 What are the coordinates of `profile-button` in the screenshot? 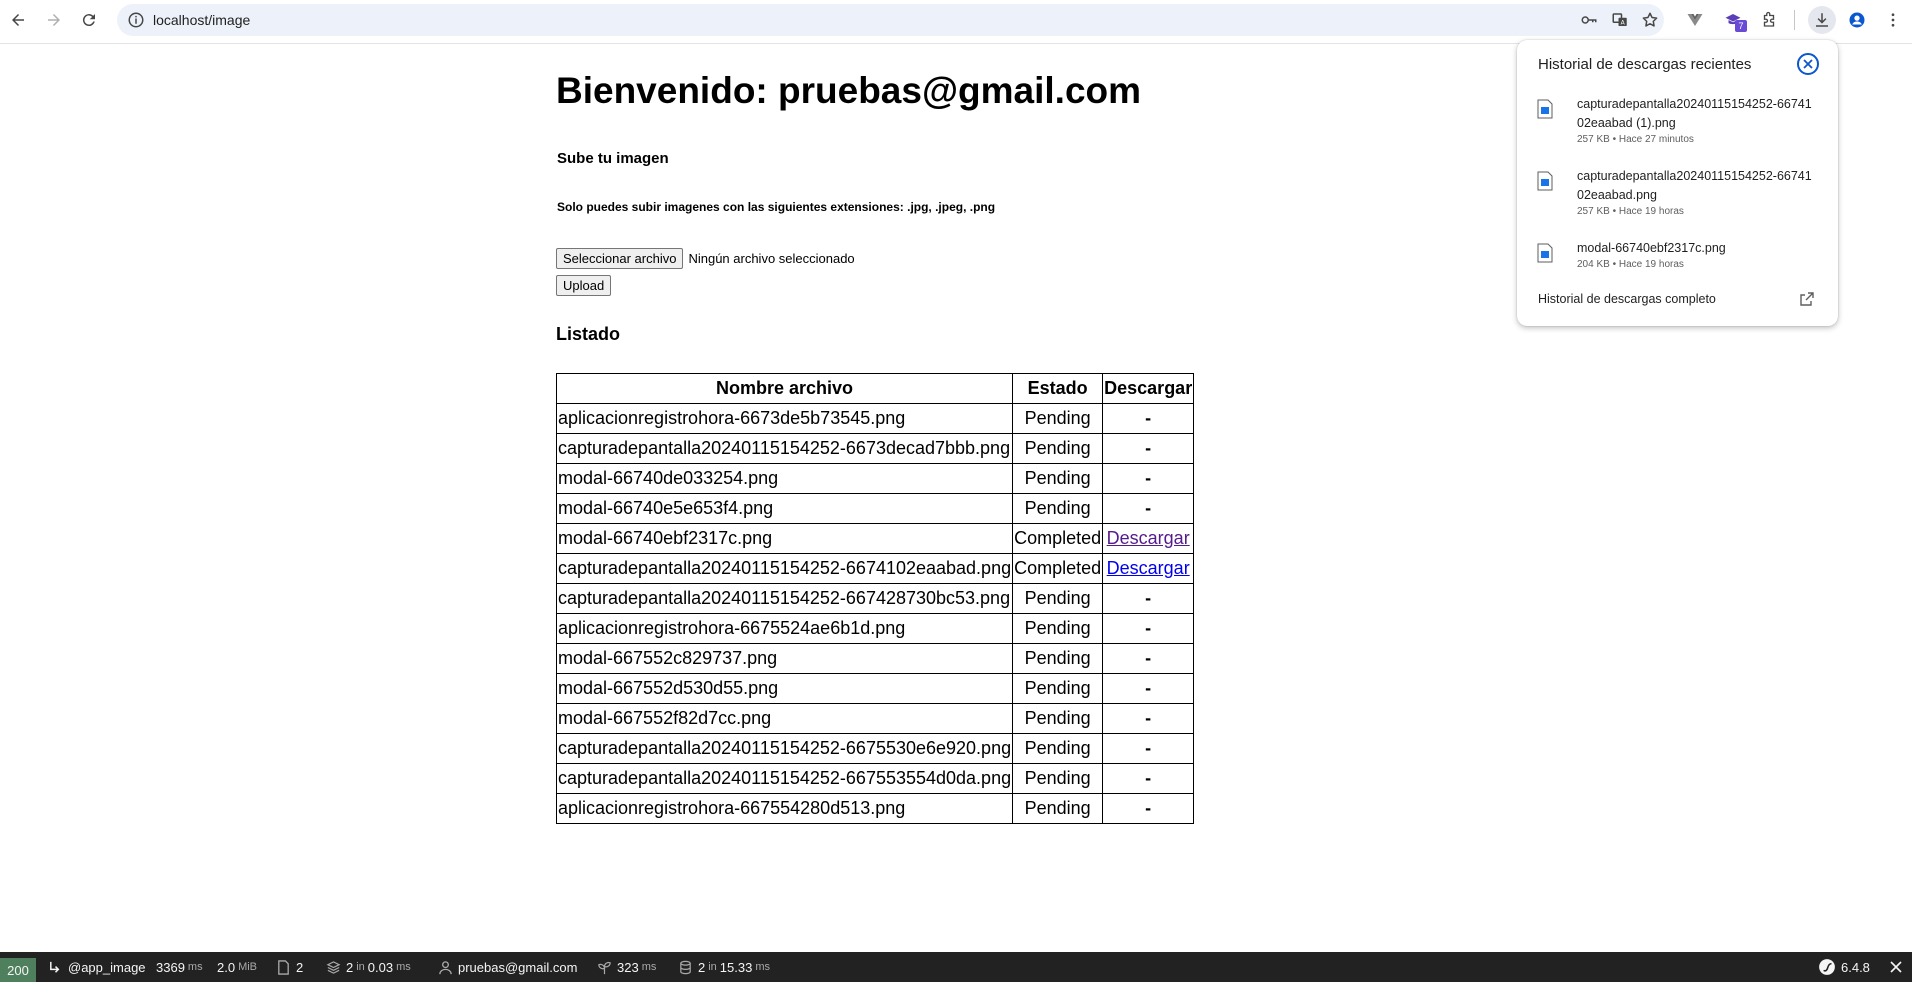 It's located at (1857, 20).